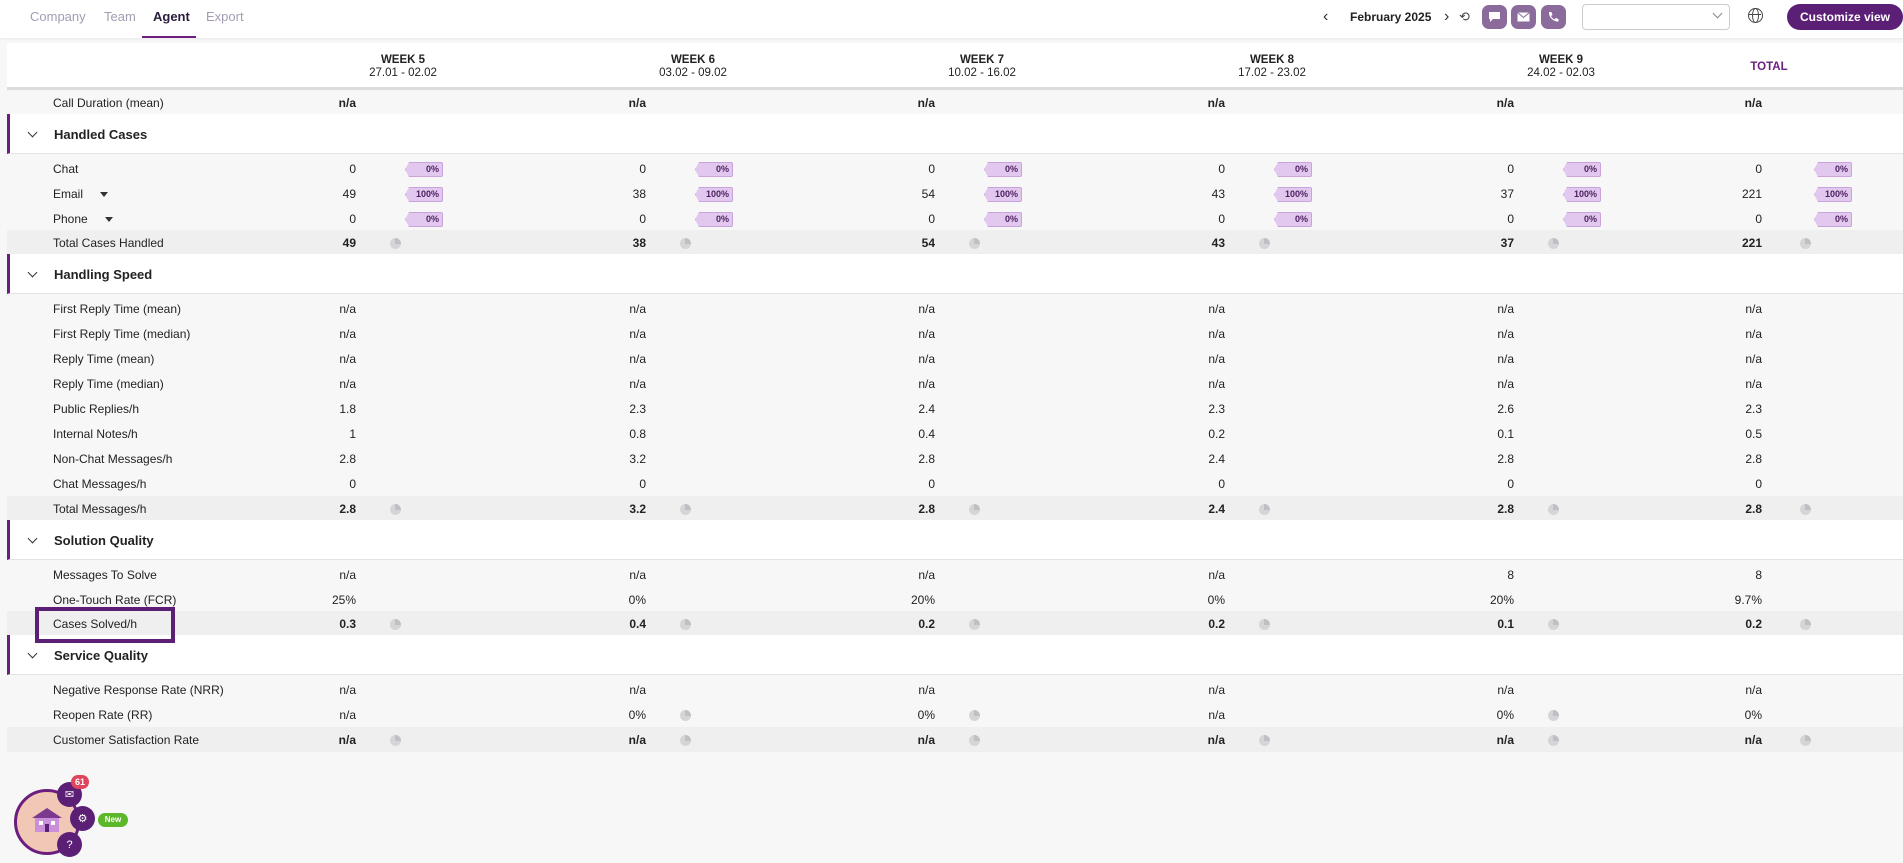  I want to click on tab-company: Company, so click(58, 16).